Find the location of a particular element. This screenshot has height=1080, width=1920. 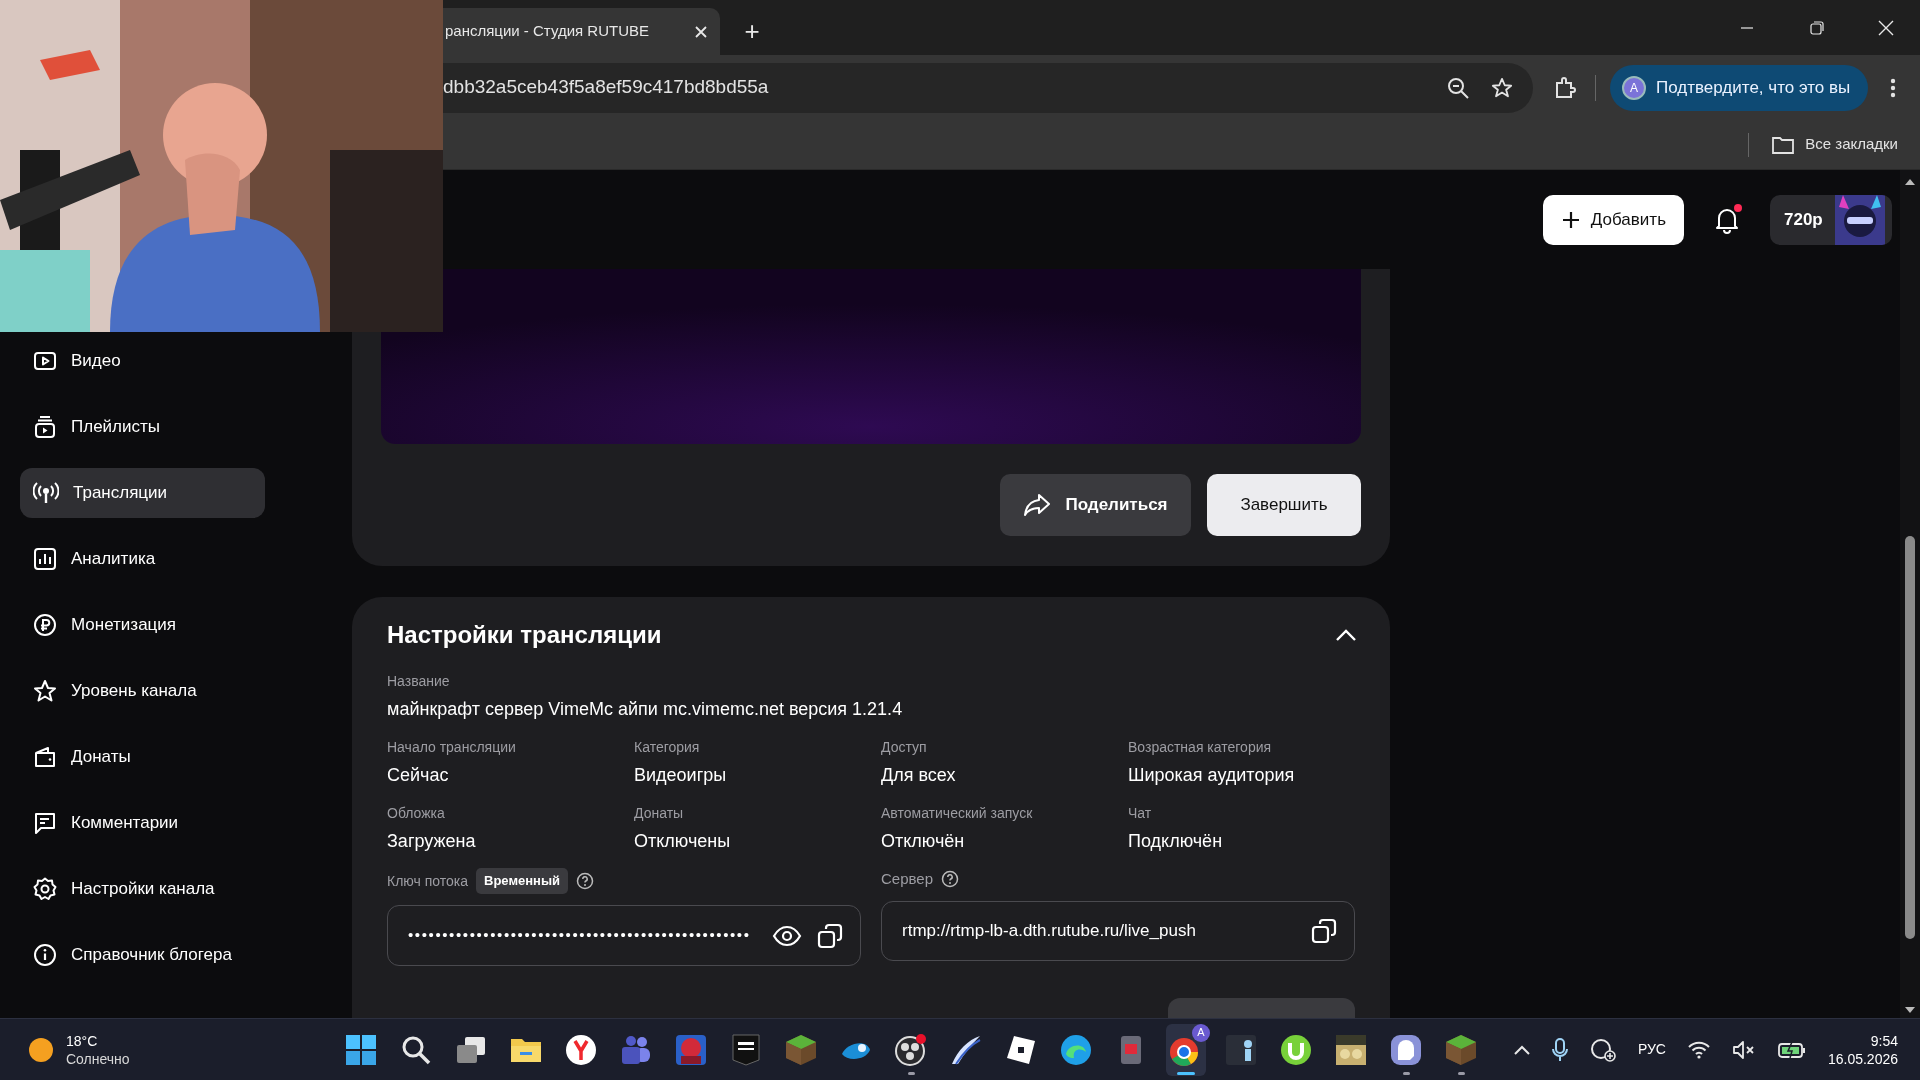

game-icon is located at coordinates (691, 1049).